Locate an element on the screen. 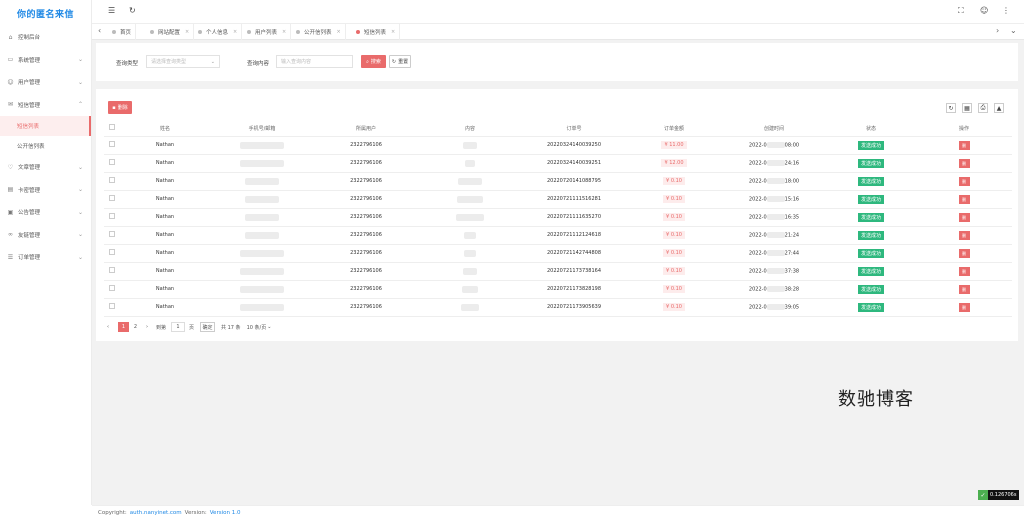 The height and width of the screenshot is (520, 1024). tab-item: 用户列表 × is located at coordinates (267, 32).